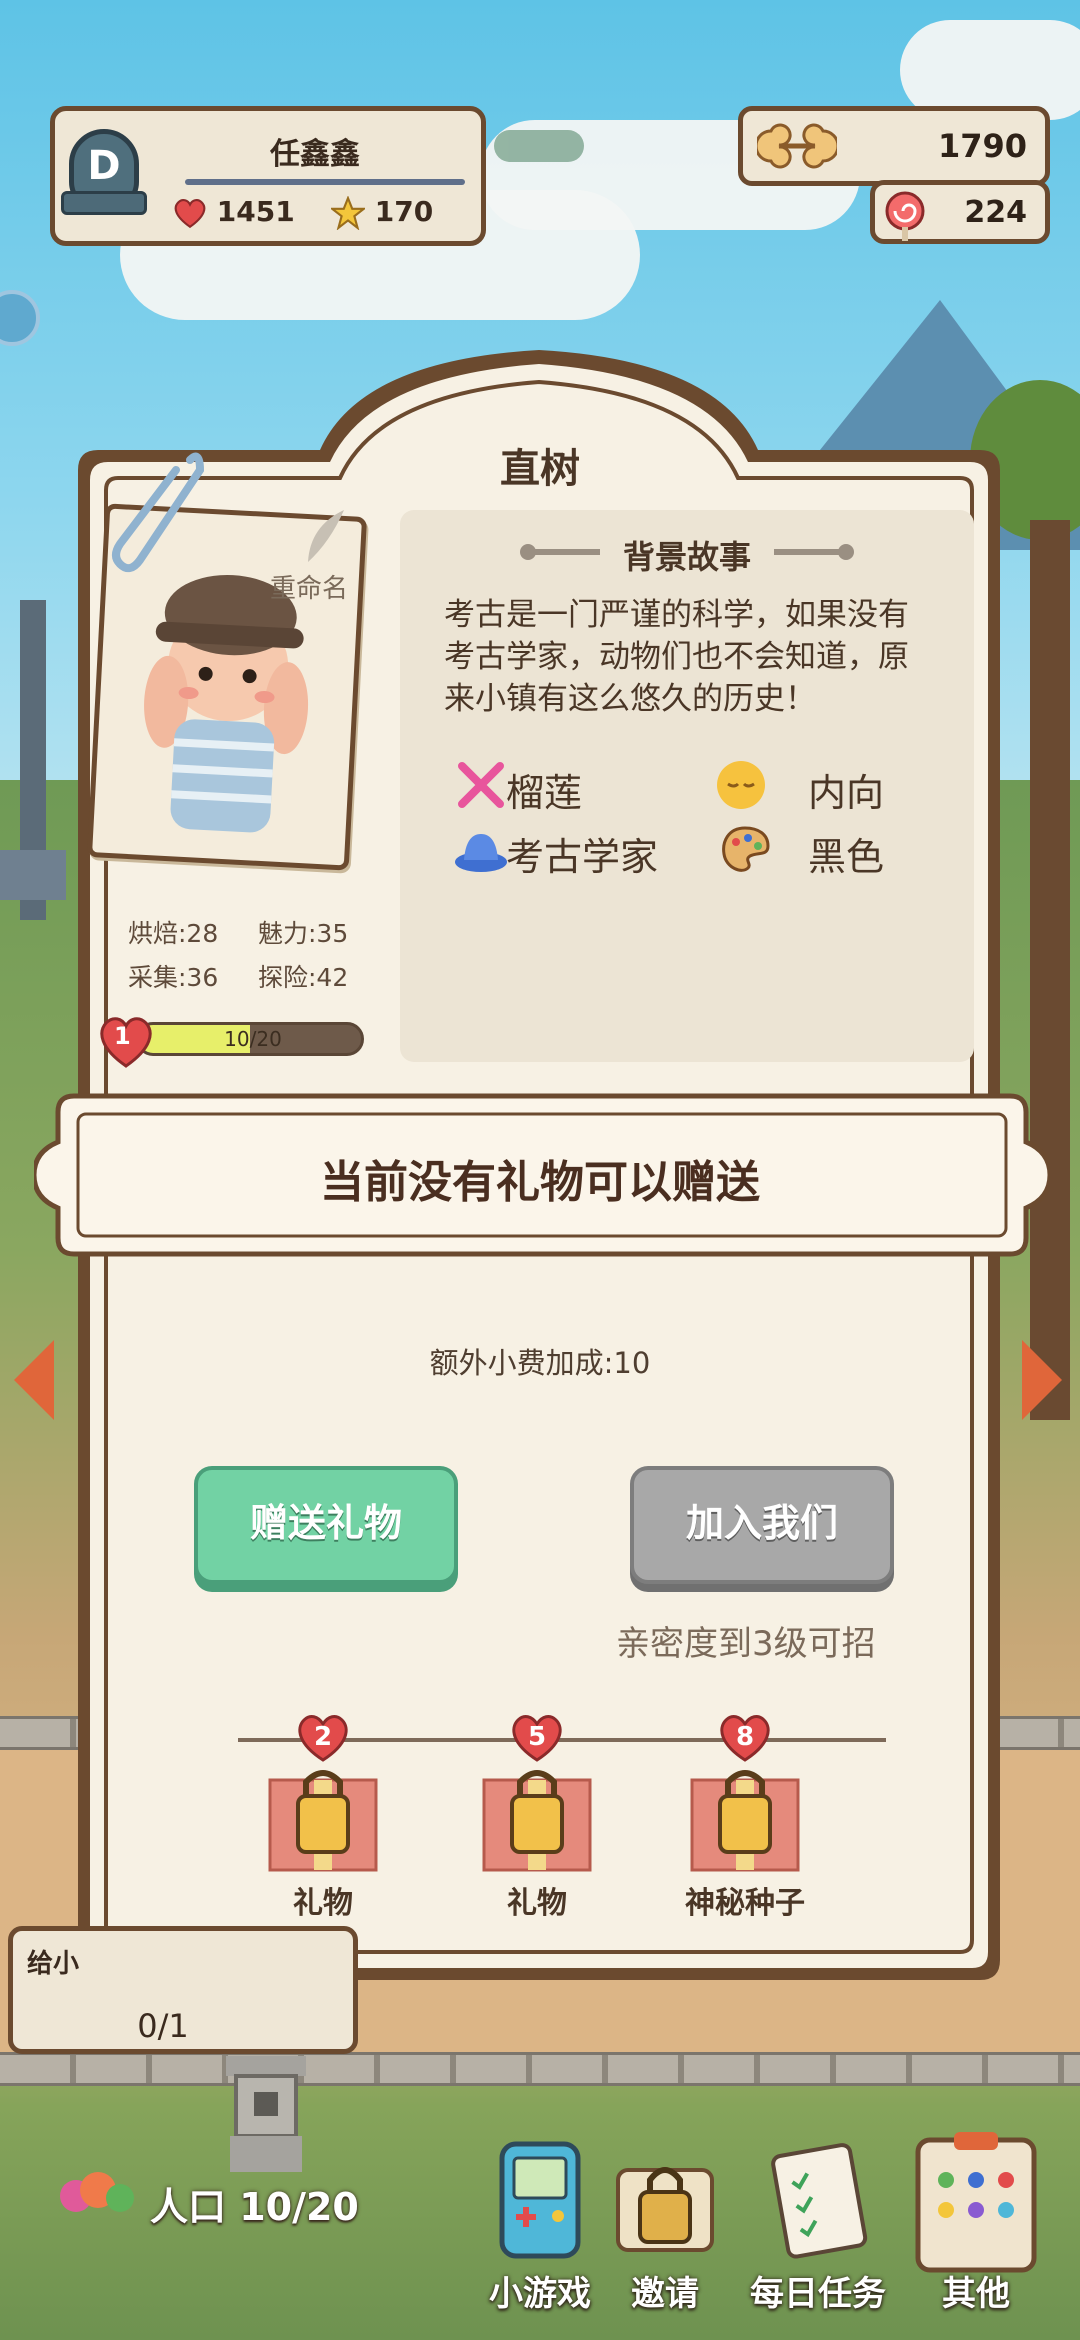  I want to click on trait-favorite-food: 榴莲, so click(544, 793).